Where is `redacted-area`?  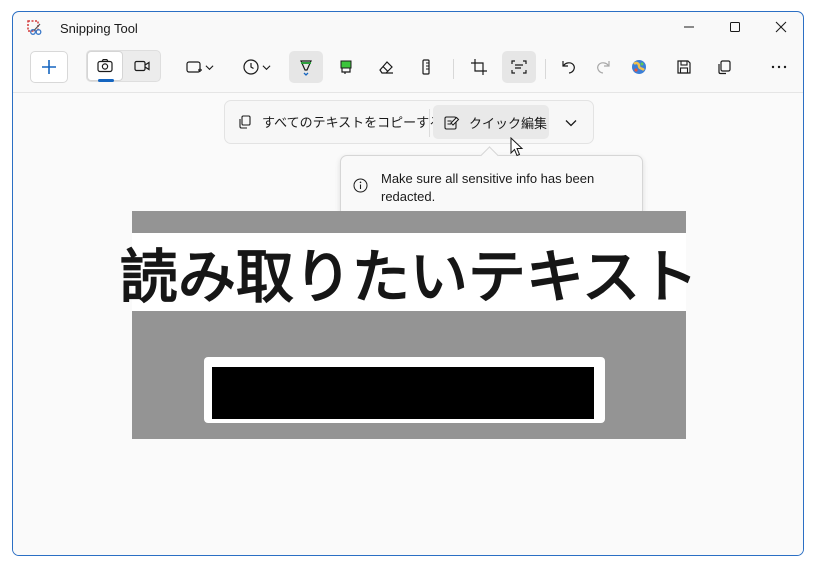 redacted-area is located at coordinates (404, 390).